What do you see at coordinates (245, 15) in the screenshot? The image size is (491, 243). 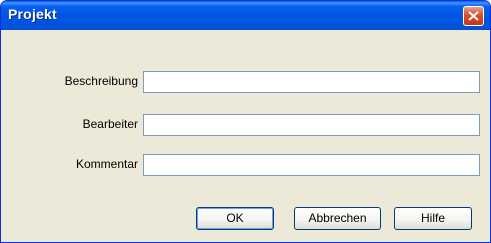 I see `title-bar: Projekt` at bounding box center [245, 15].